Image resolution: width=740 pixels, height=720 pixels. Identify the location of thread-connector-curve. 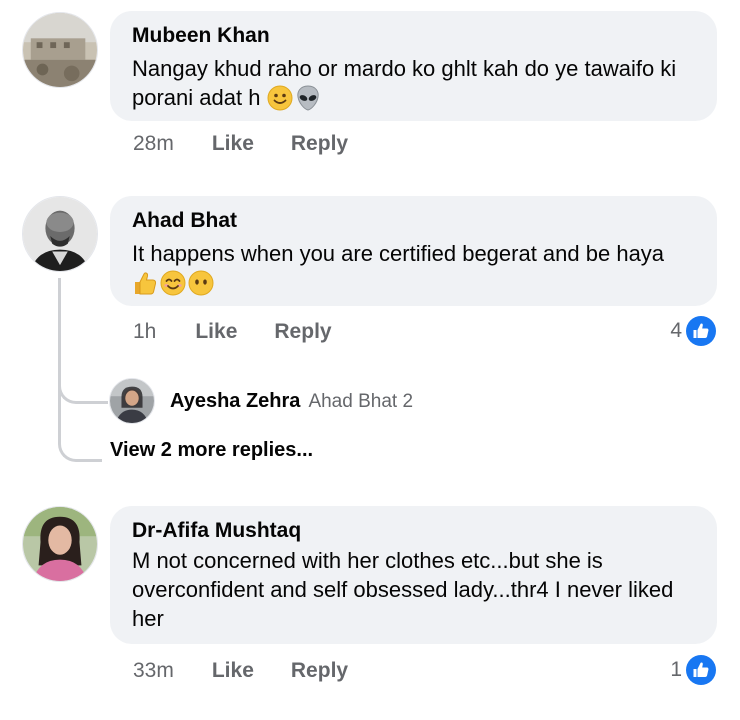
(80, 428).